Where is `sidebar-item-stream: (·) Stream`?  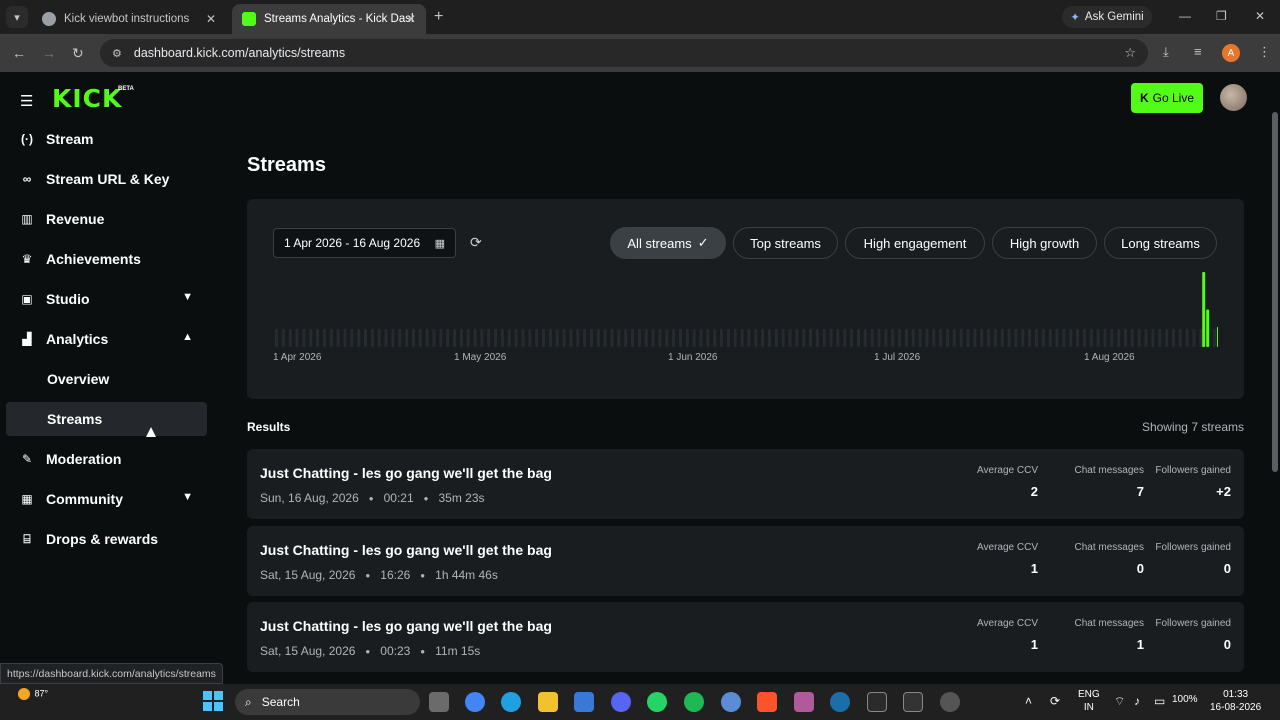 sidebar-item-stream: (·) Stream is located at coordinates (106, 139).